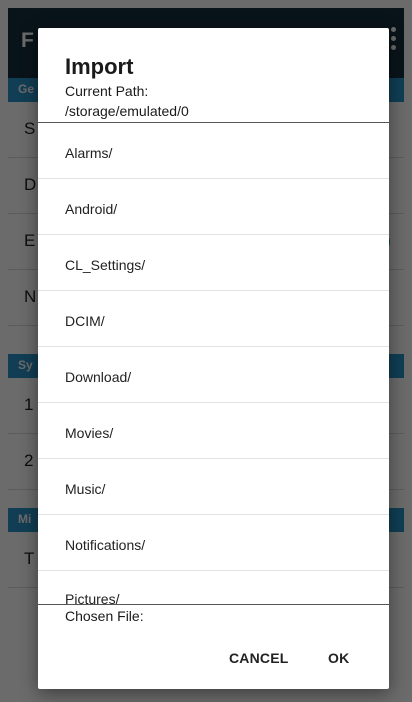 The height and width of the screenshot is (702, 412). What do you see at coordinates (98, 377) in the screenshot?
I see `folder-name: Download/` at bounding box center [98, 377].